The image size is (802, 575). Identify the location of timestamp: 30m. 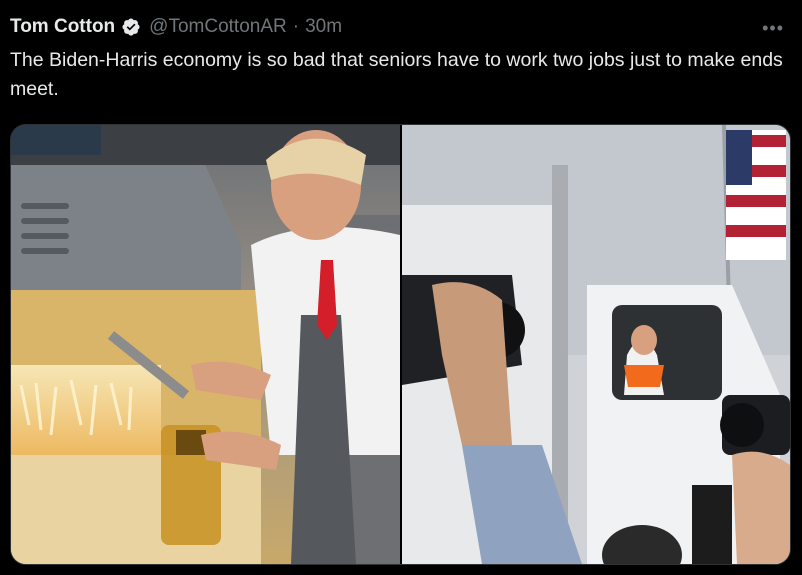
(323, 27).